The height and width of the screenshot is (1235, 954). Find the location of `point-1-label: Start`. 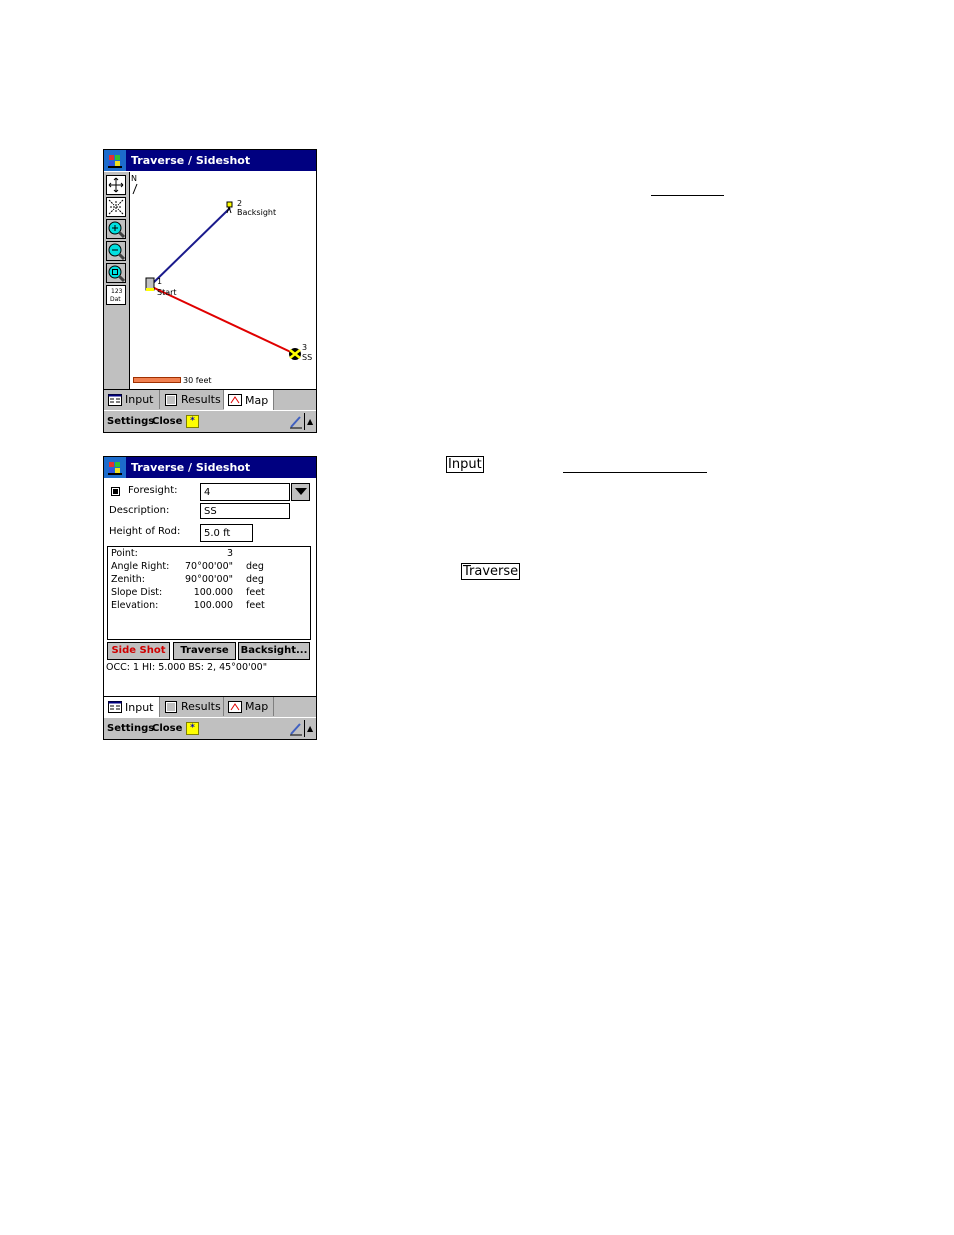

point-1-label: Start is located at coordinates (167, 292).